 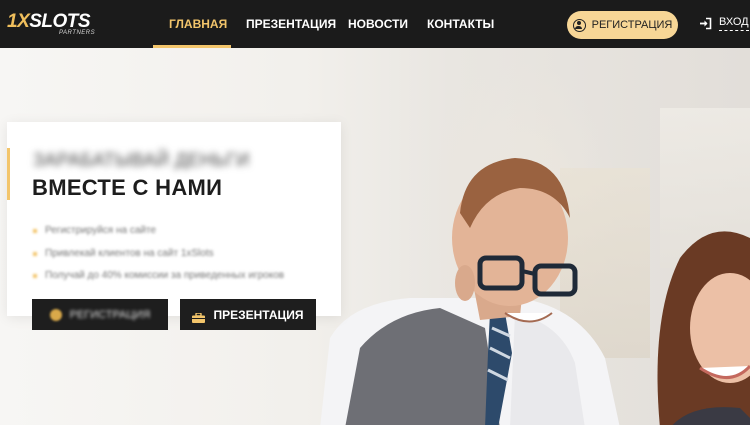 What do you see at coordinates (258, 314) in the screenshot?
I see `hero-presentation-label: ПРЕЗЕНТАЦИЯ` at bounding box center [258, 314].